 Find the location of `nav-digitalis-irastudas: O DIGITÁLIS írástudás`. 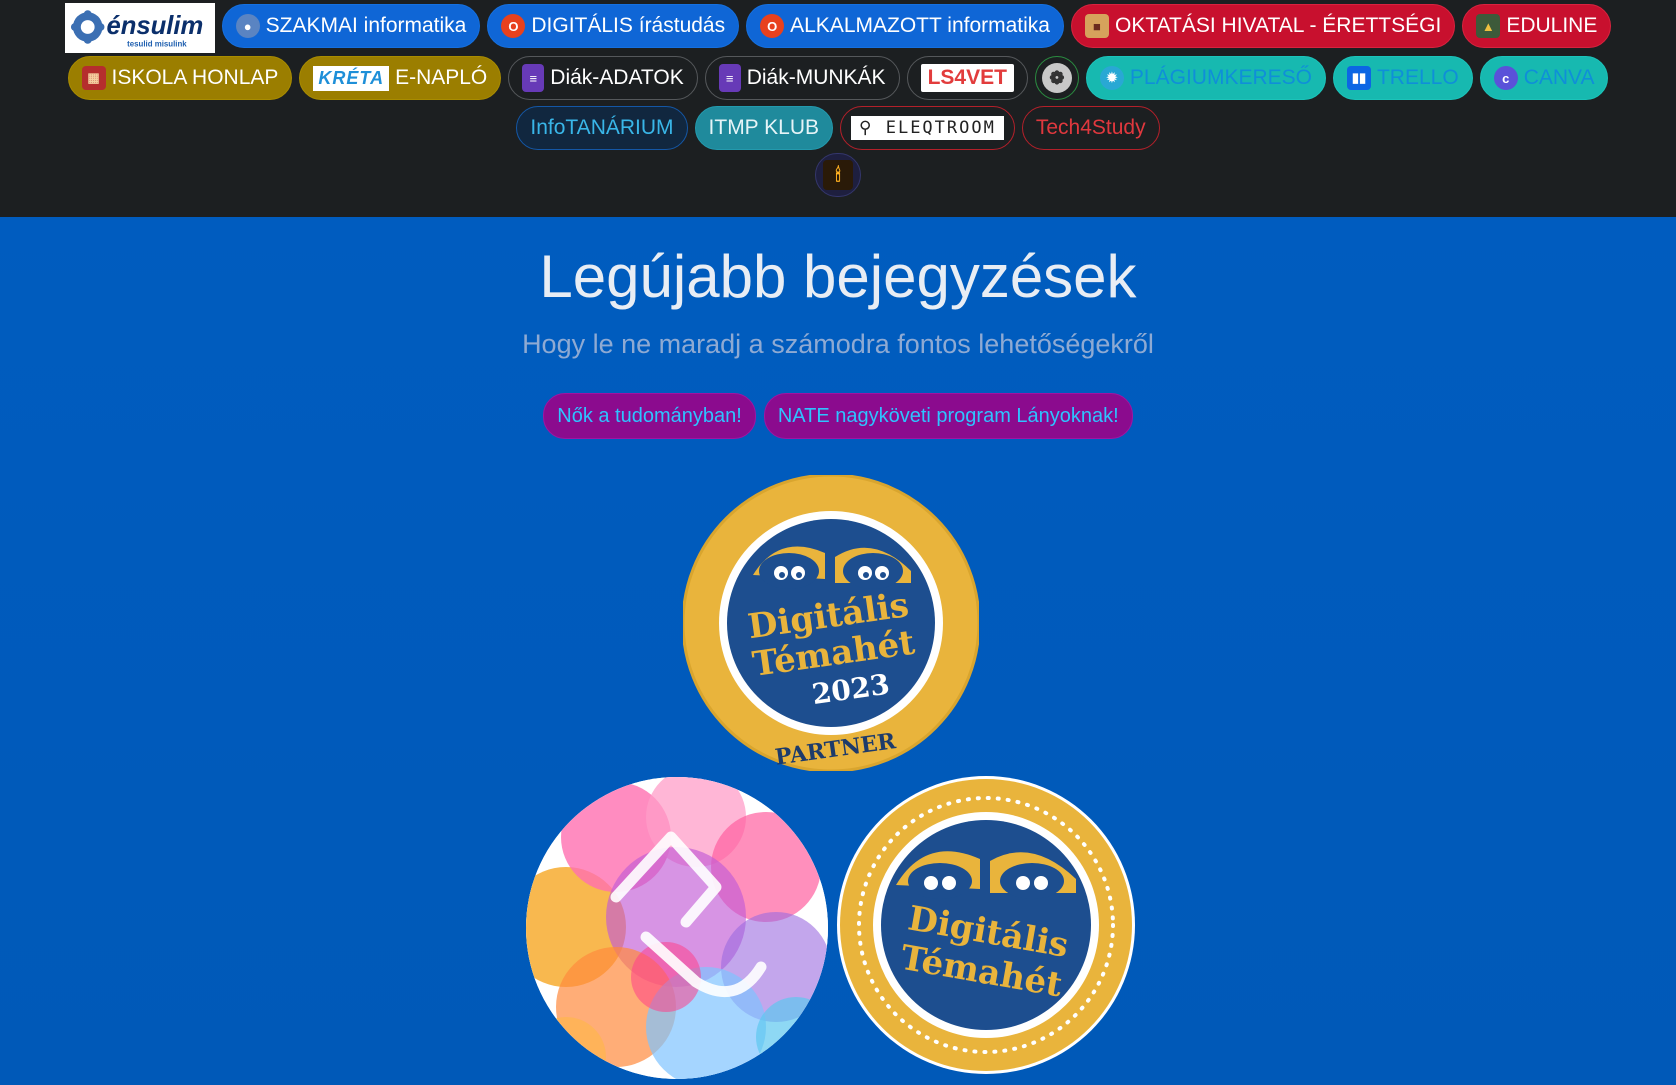

nav-digitalis-irastudas: O DIGITÁLIS írástudás is located at coordinates (613, 26).